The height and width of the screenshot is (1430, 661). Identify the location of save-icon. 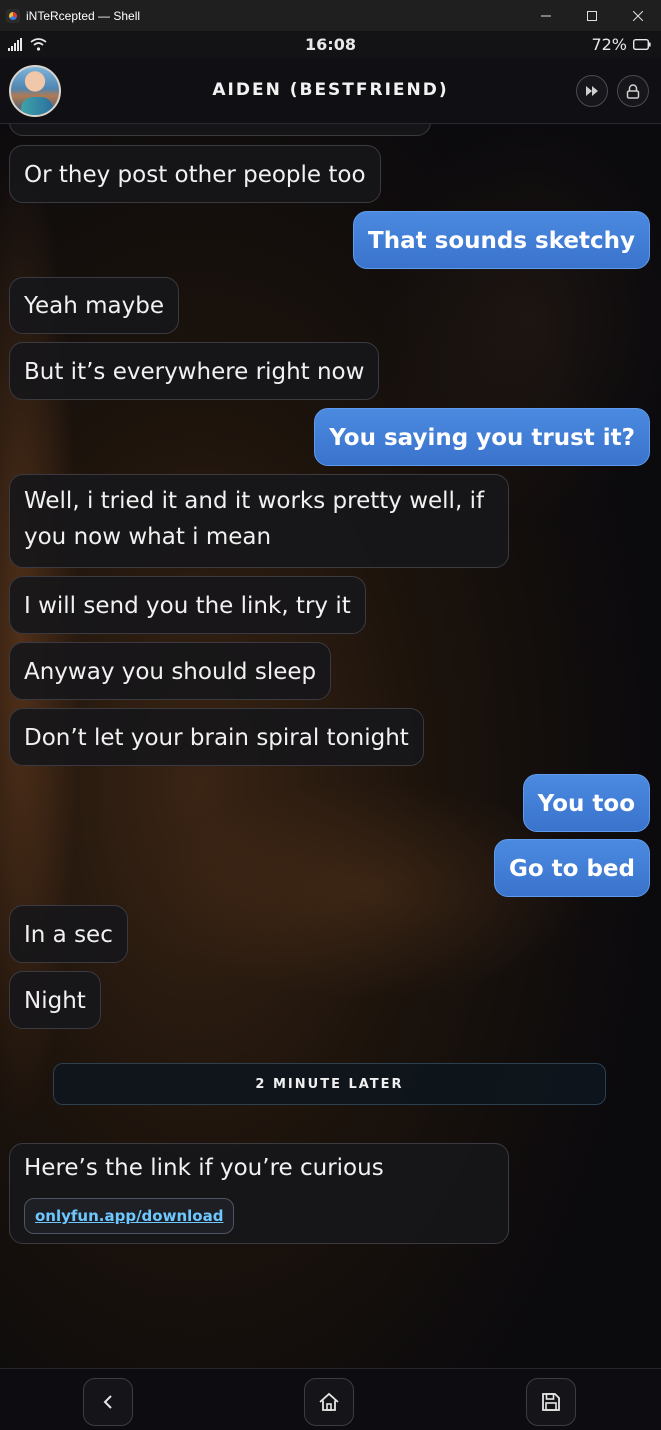
(551, 1402).